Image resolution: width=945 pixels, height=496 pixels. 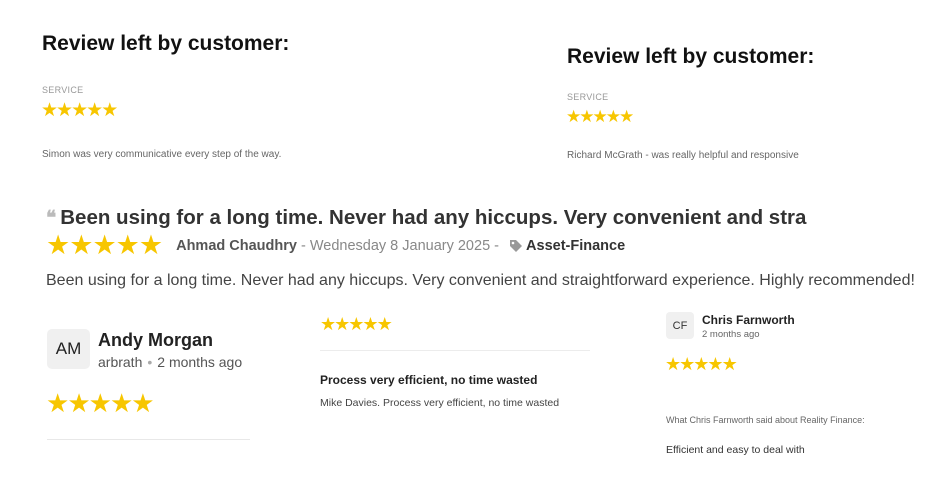 I want to click on review-text: Efficient and easy to deal with, so click(x=735, y=450).